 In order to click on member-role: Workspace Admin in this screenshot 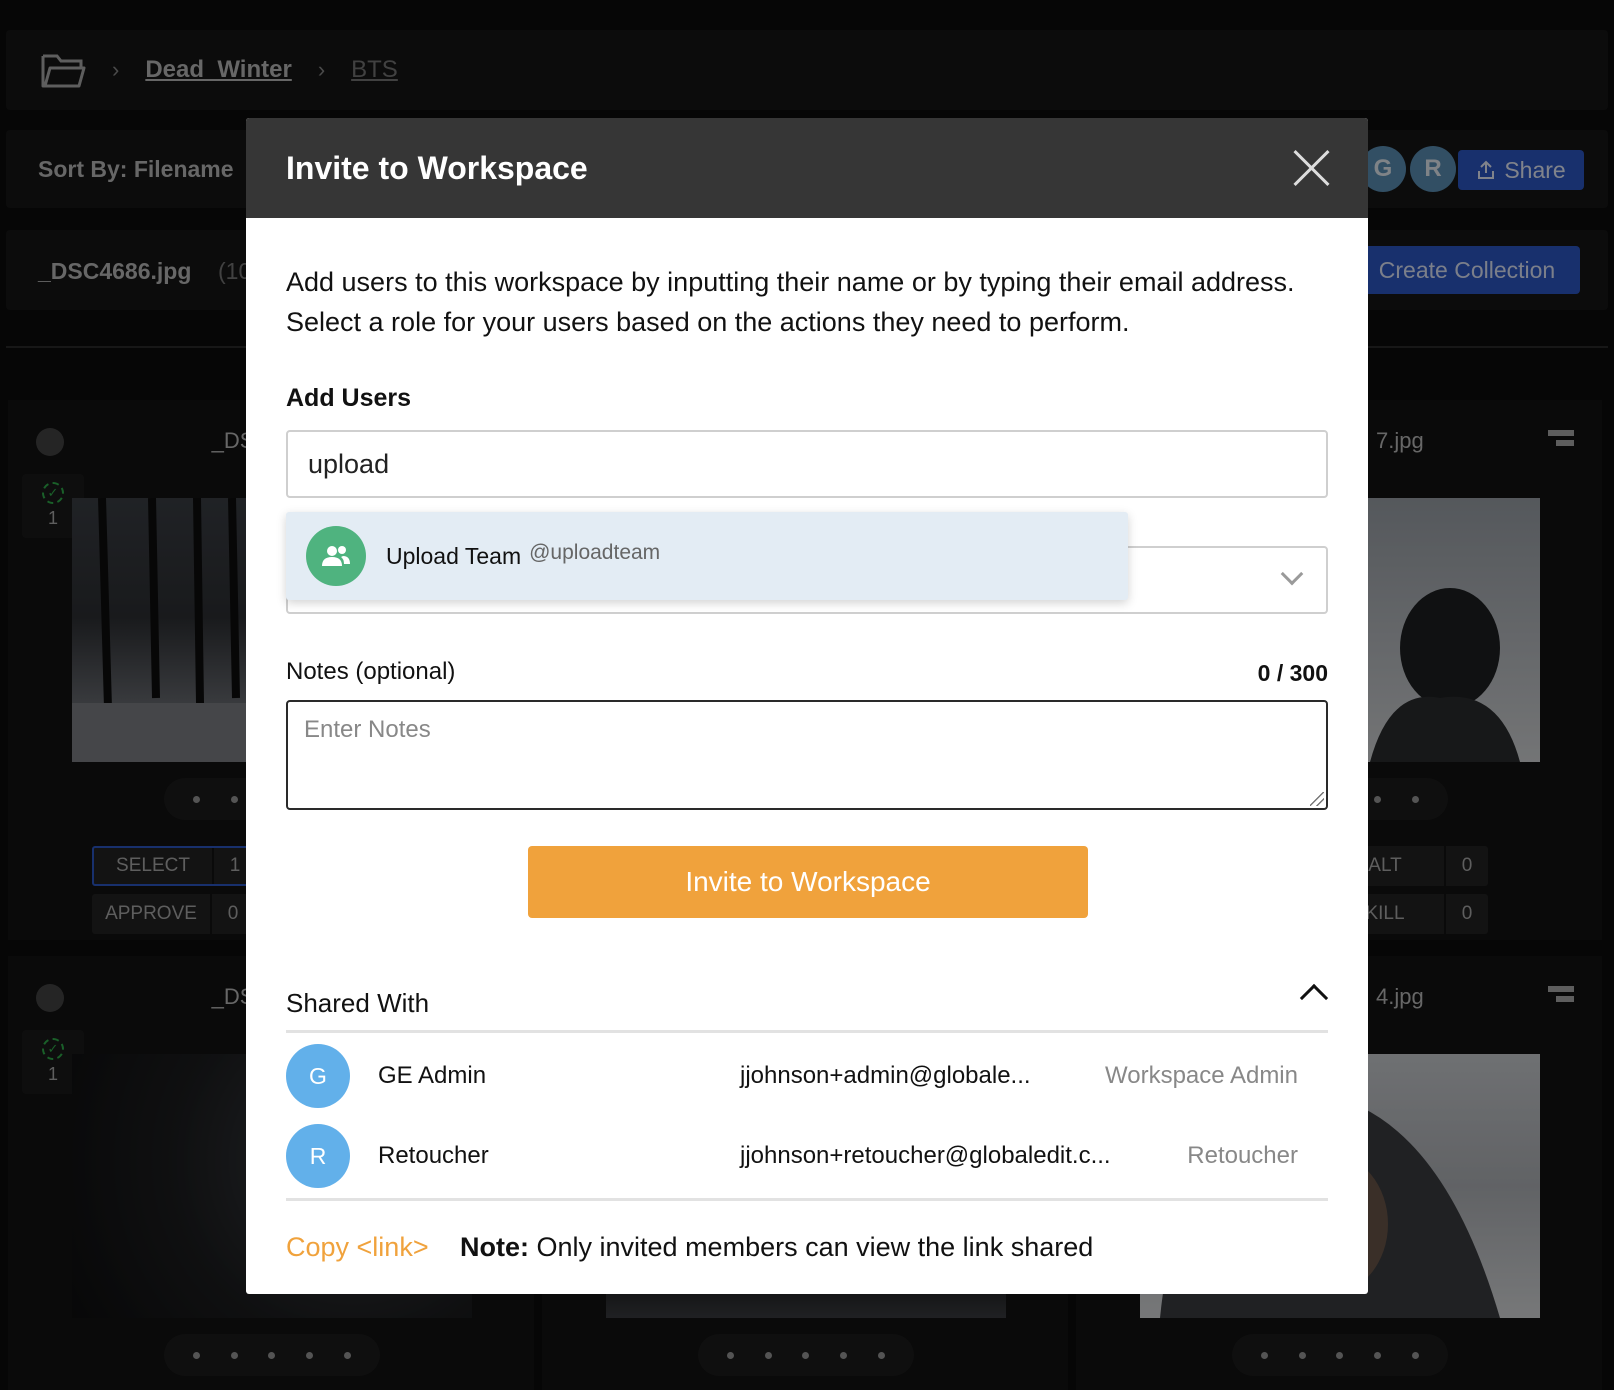, I will do `click(1201, 1076)`.